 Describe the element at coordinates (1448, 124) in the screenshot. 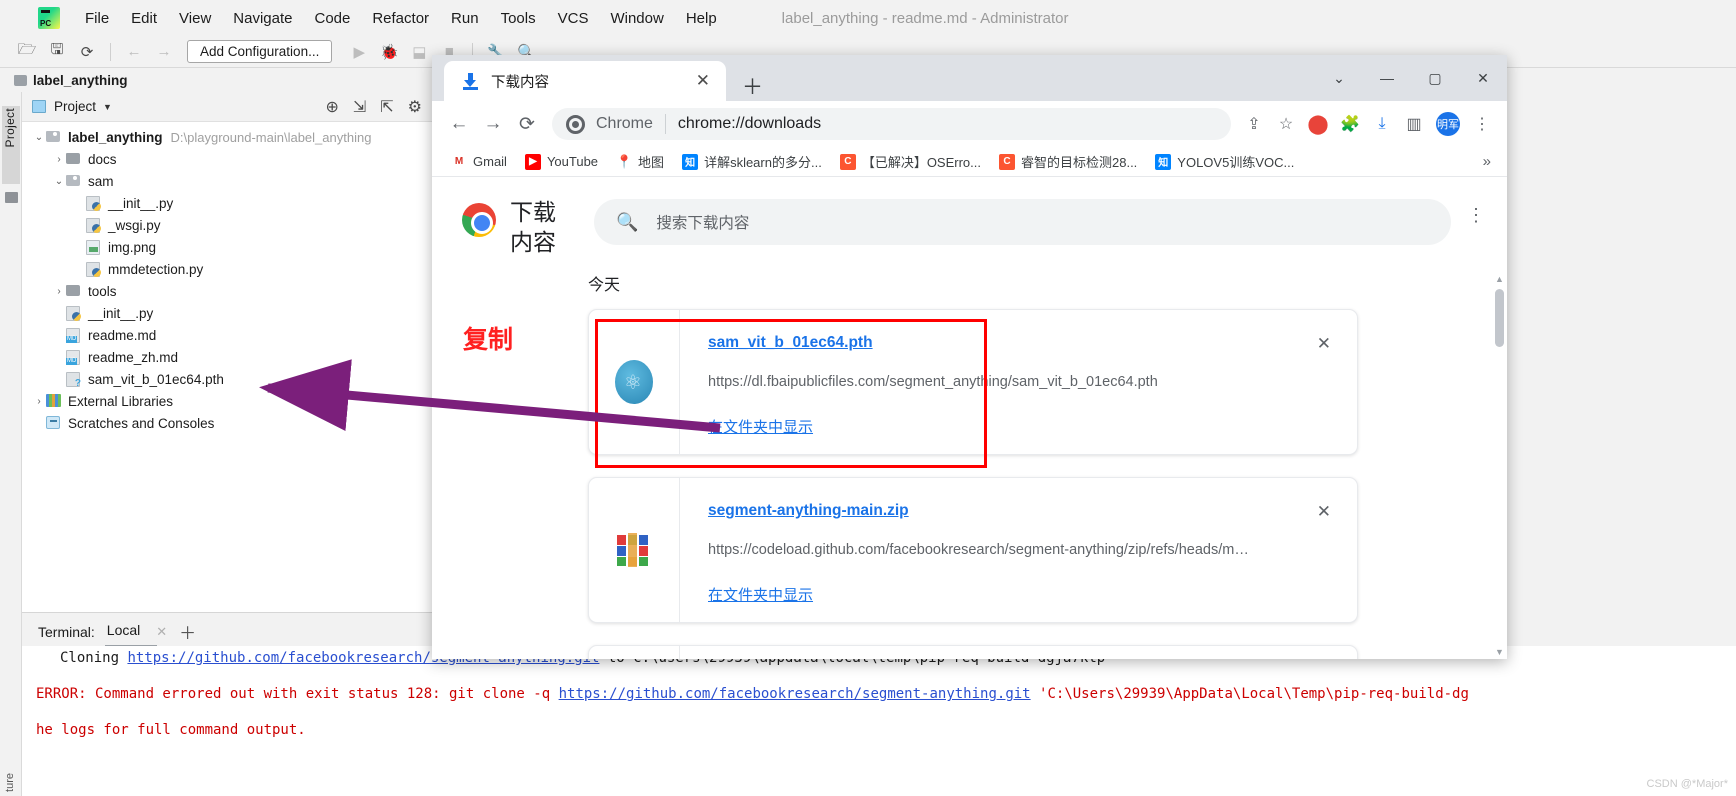

I see `avatar: 明军` at that location.